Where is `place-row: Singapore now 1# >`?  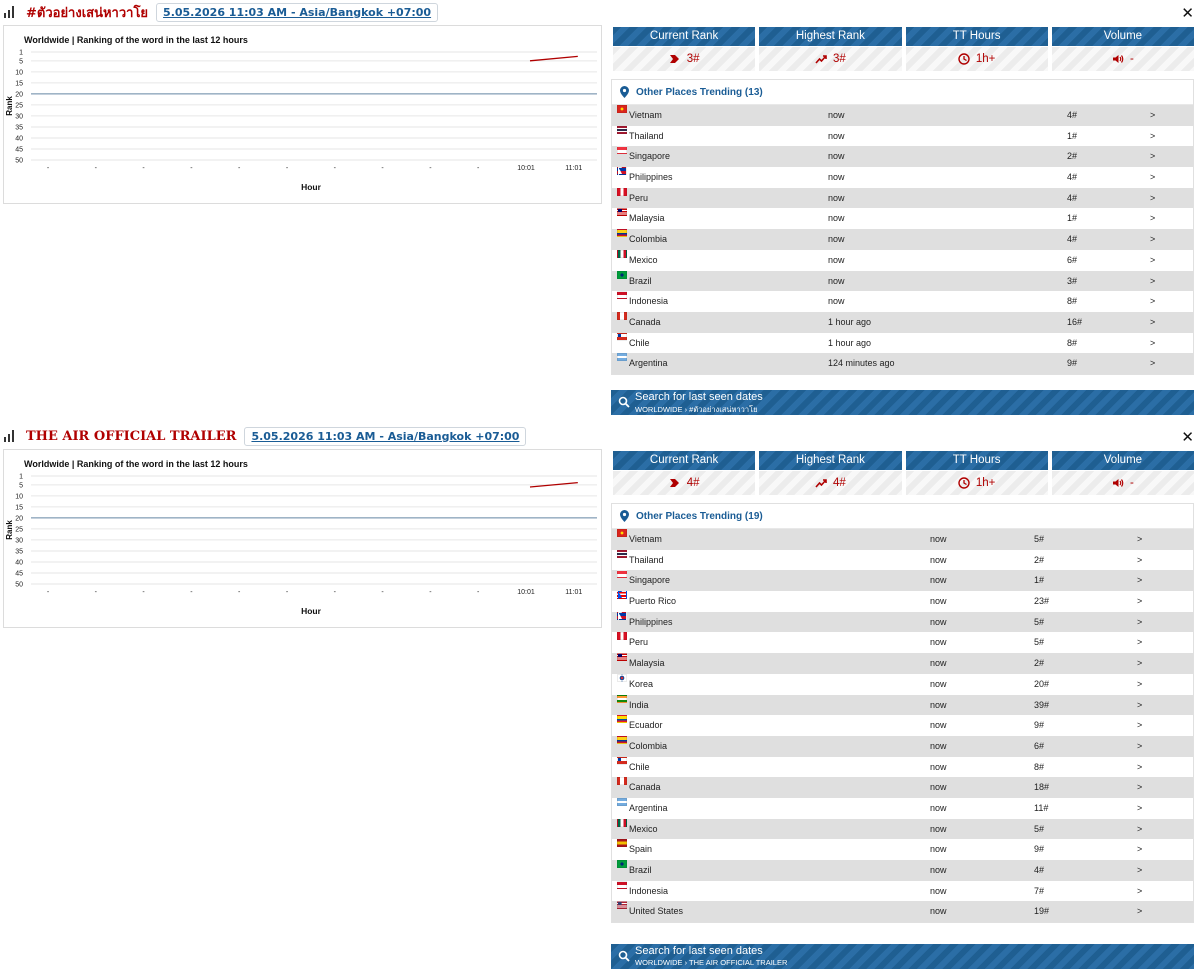
place-row: Singapore now 1# > is located at coordinates (902, 581).